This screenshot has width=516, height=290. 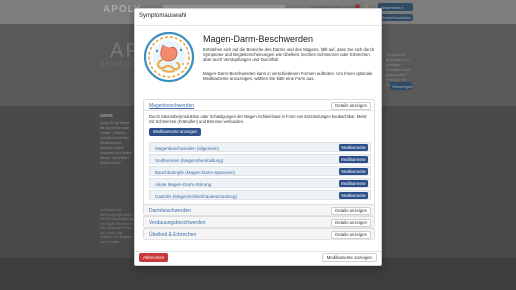 I want to click on section-darmbeschwerden: Darmbeschwerden Details anzeigen, so click(x=259, y=210).